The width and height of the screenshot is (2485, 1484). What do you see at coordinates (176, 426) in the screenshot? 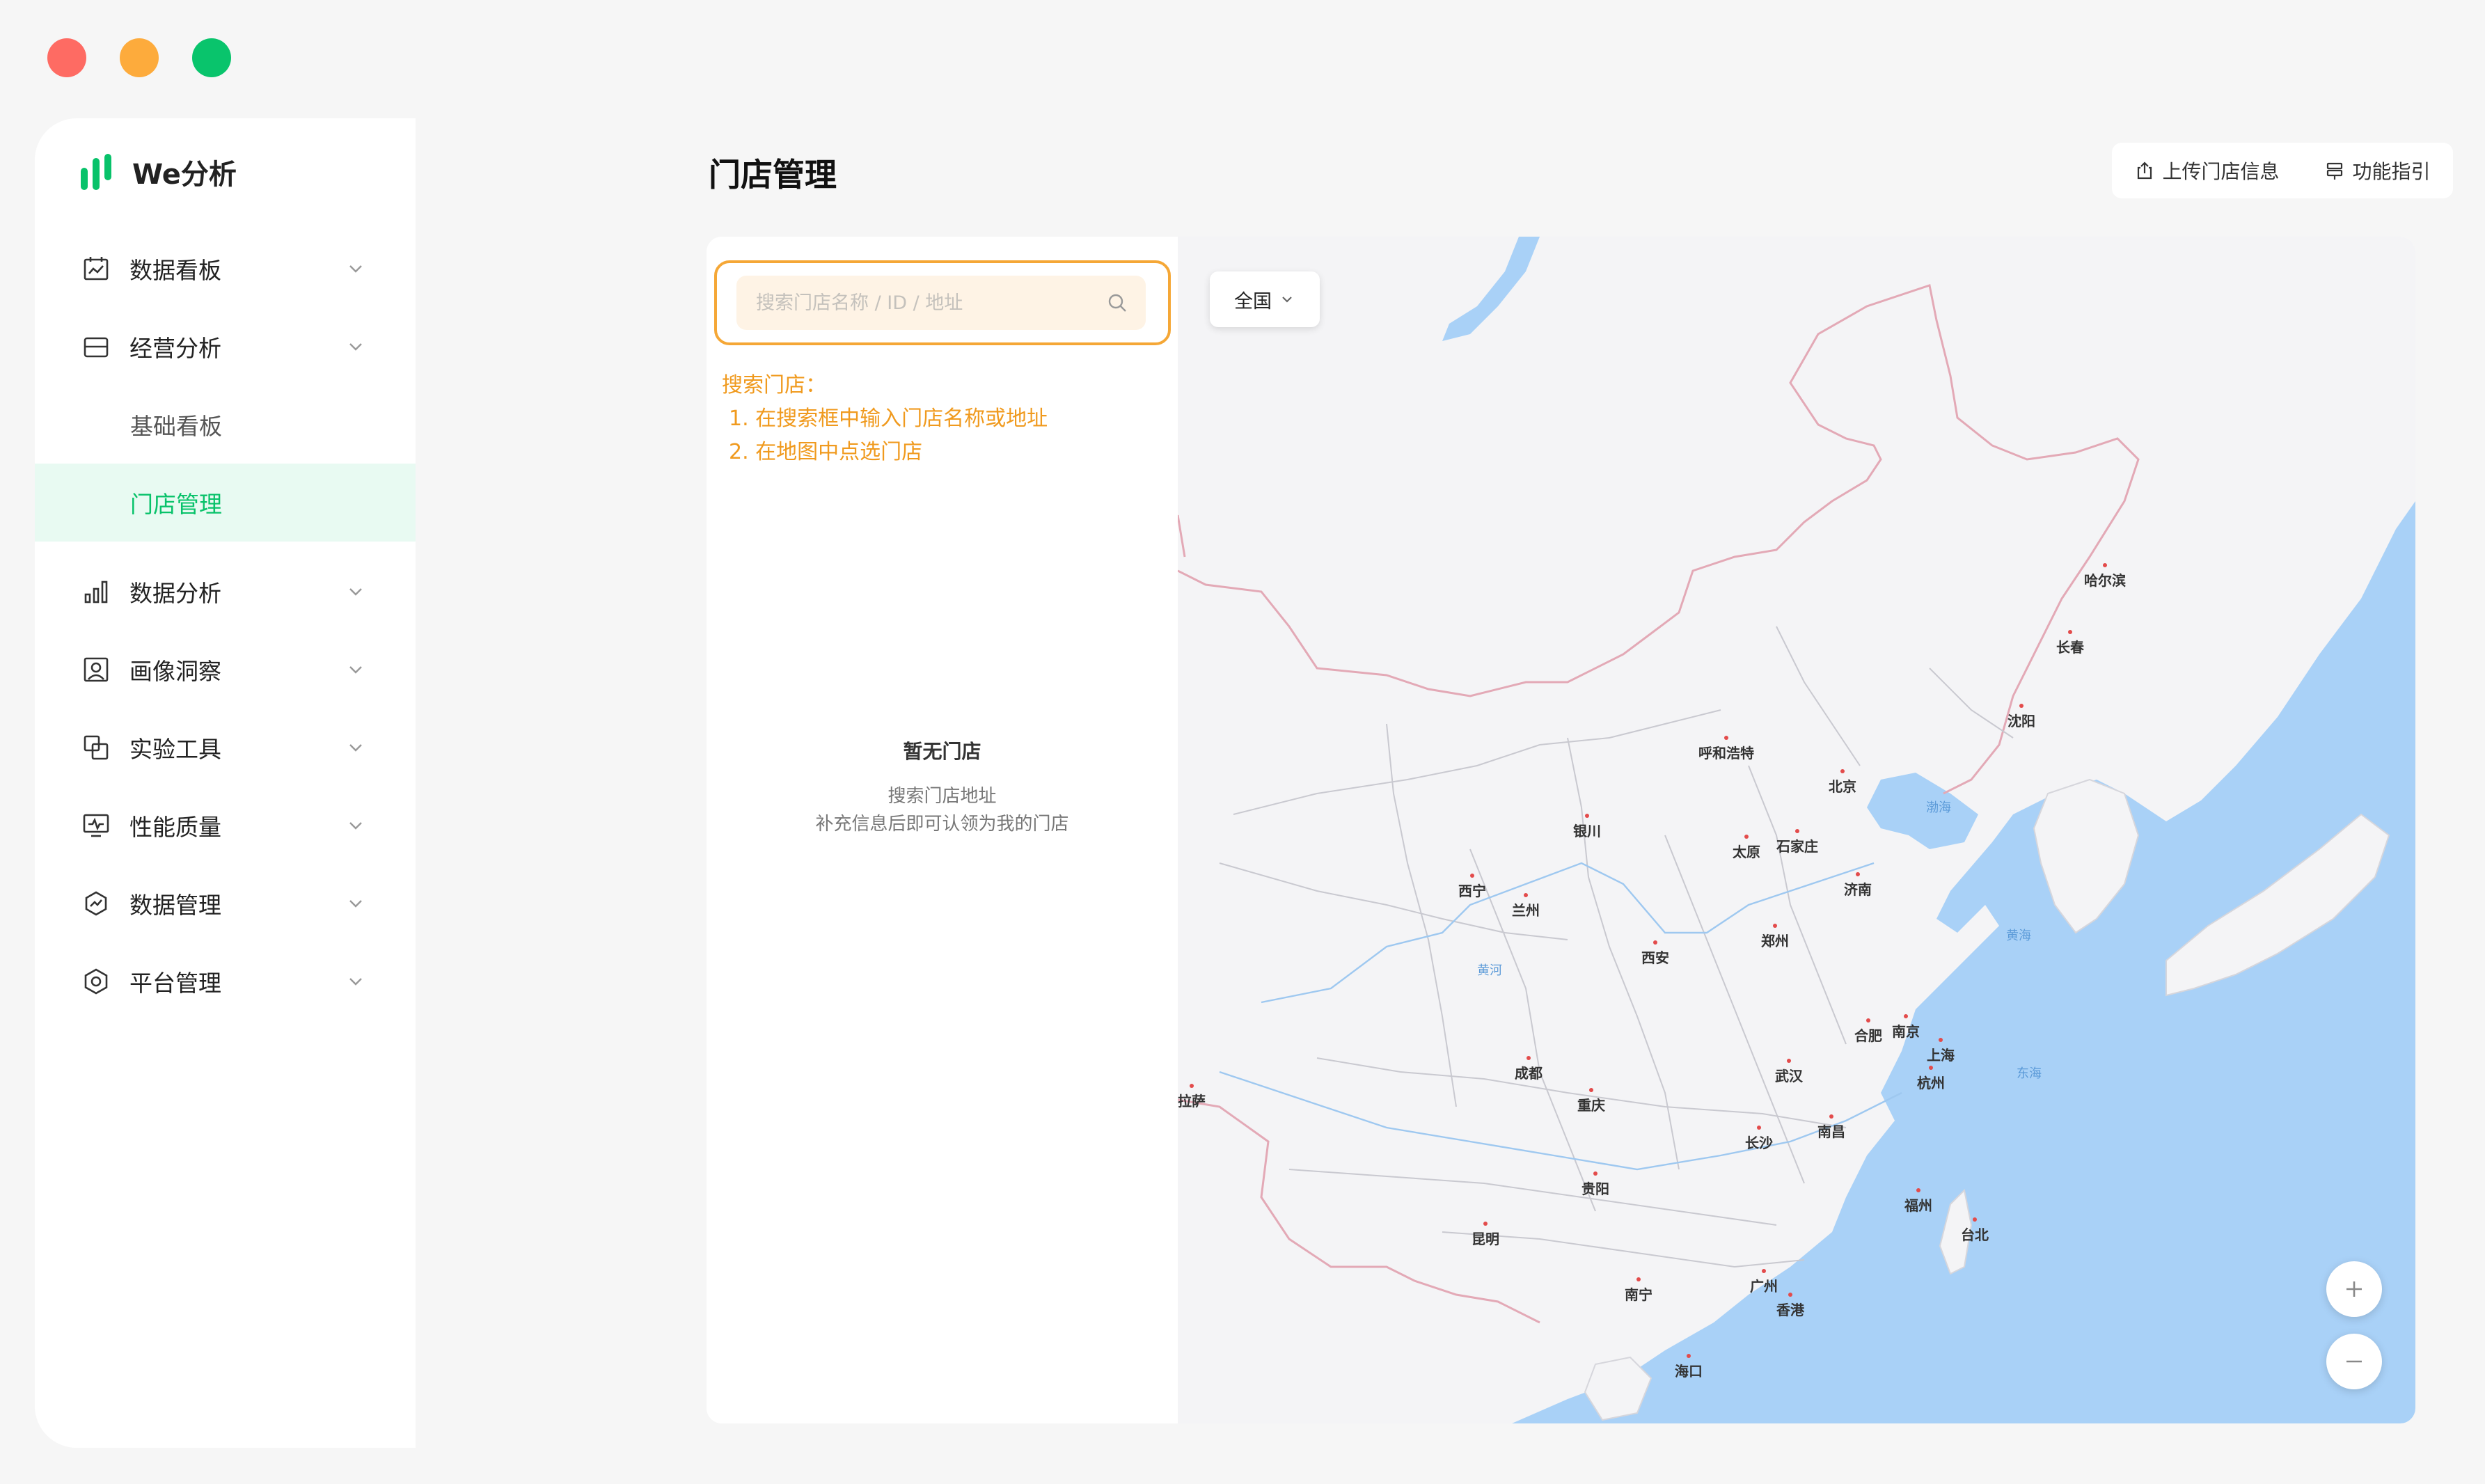
I see `sidebar-item-label: 基础看板` at bounding box center [176, 426].